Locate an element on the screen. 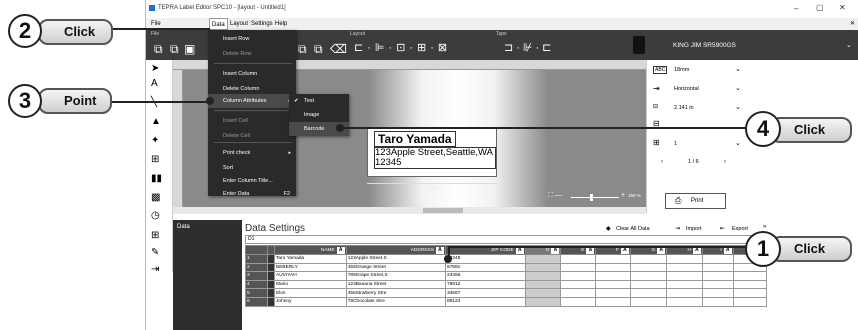 The width and height of the screenshot is (858, 330). open-file-icon: ⧉ is located at coordinates (174, 49).